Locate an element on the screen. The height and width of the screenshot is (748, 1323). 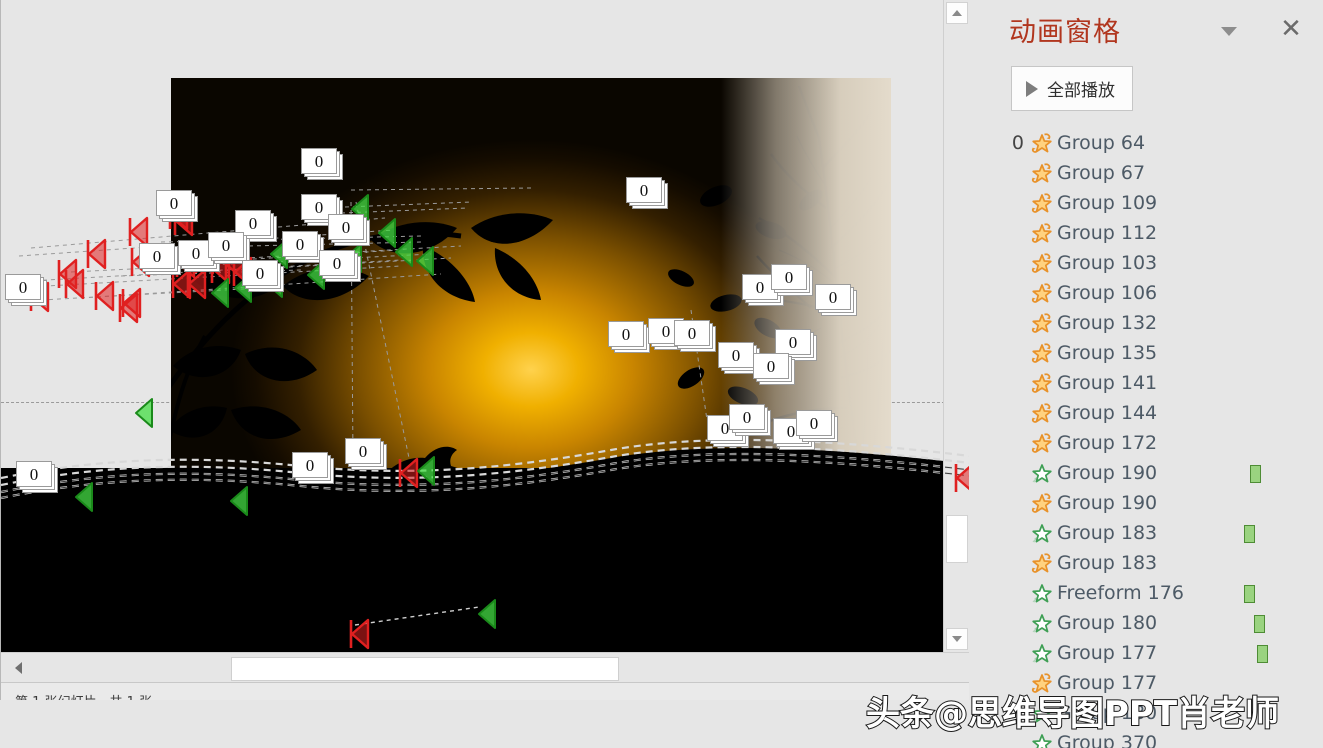
play-all-label: 全部播放 is located at coordinates (1081, 91).